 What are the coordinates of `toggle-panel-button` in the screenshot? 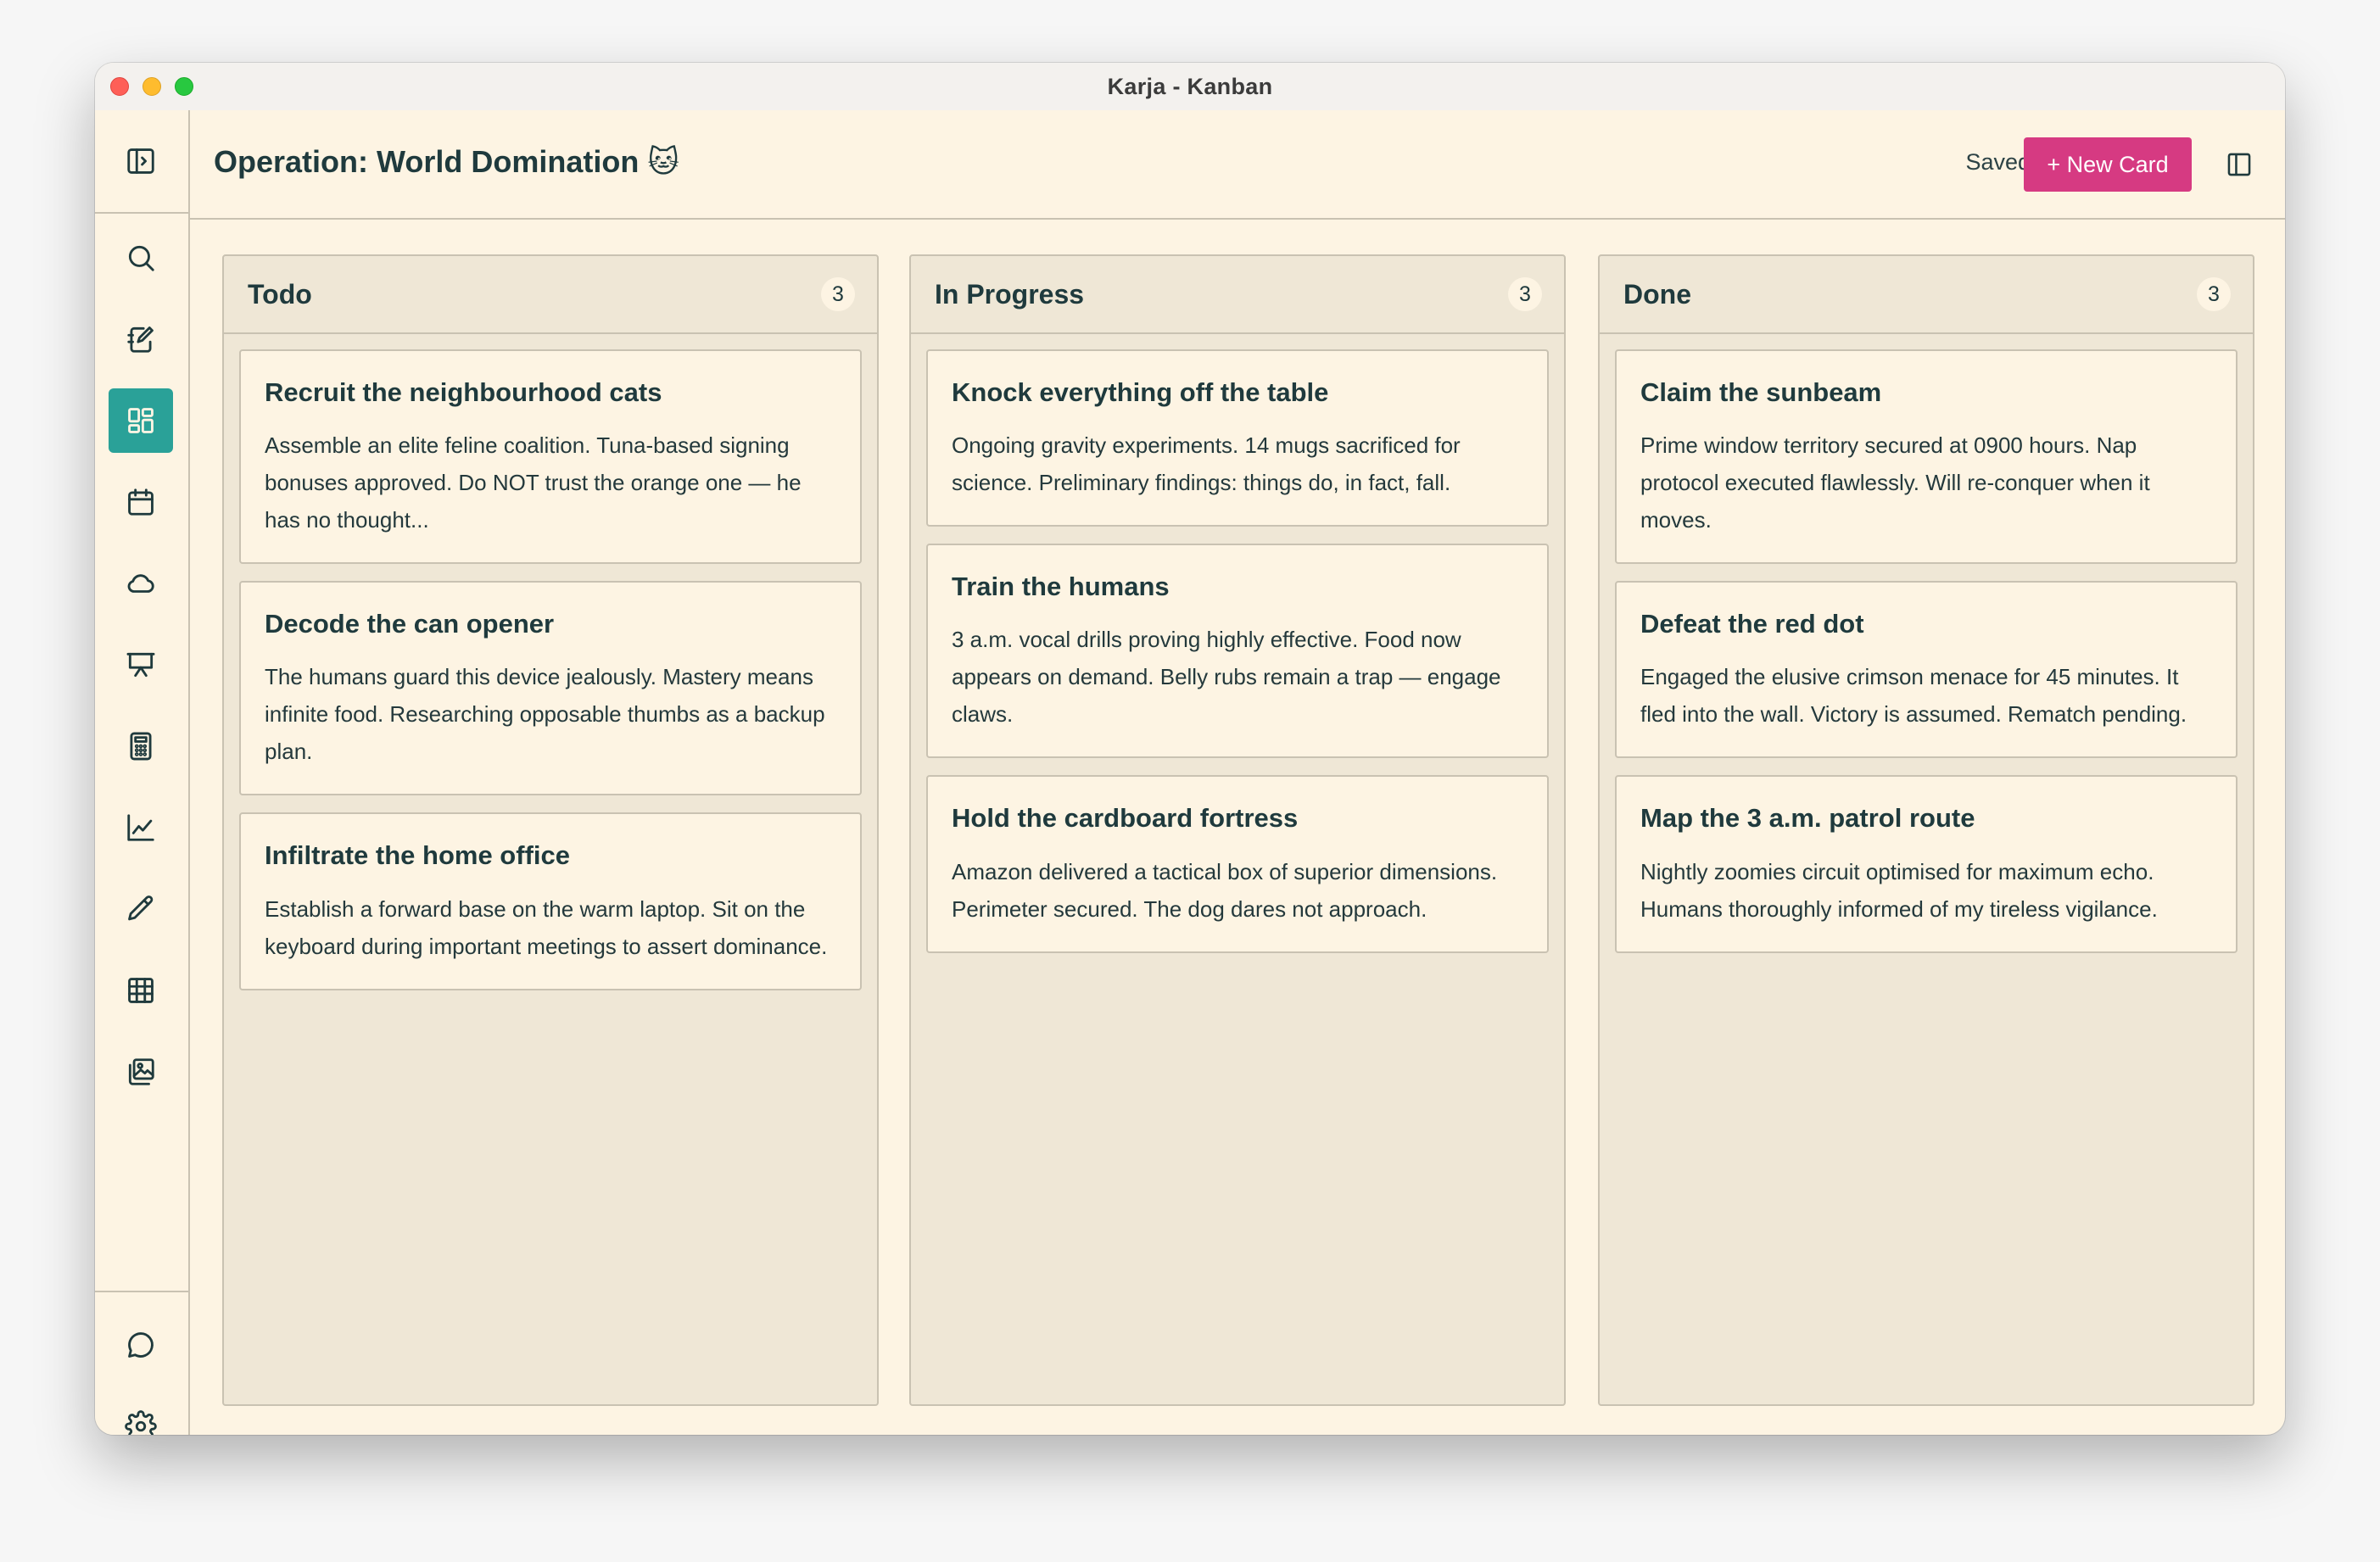 It's located at (2239, 164).